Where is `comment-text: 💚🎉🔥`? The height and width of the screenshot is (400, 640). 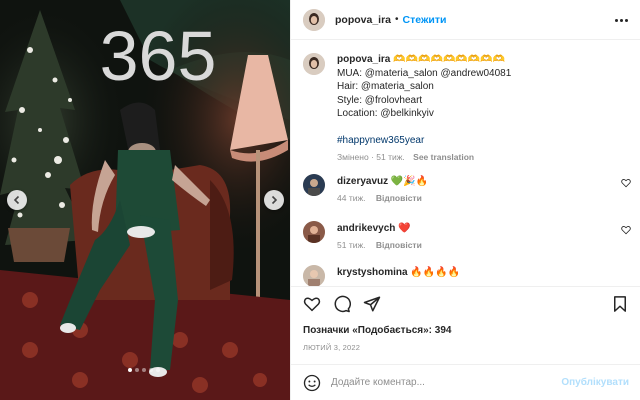
comment-text: 💚🎉🔥 is located at coordinates (409, 181).